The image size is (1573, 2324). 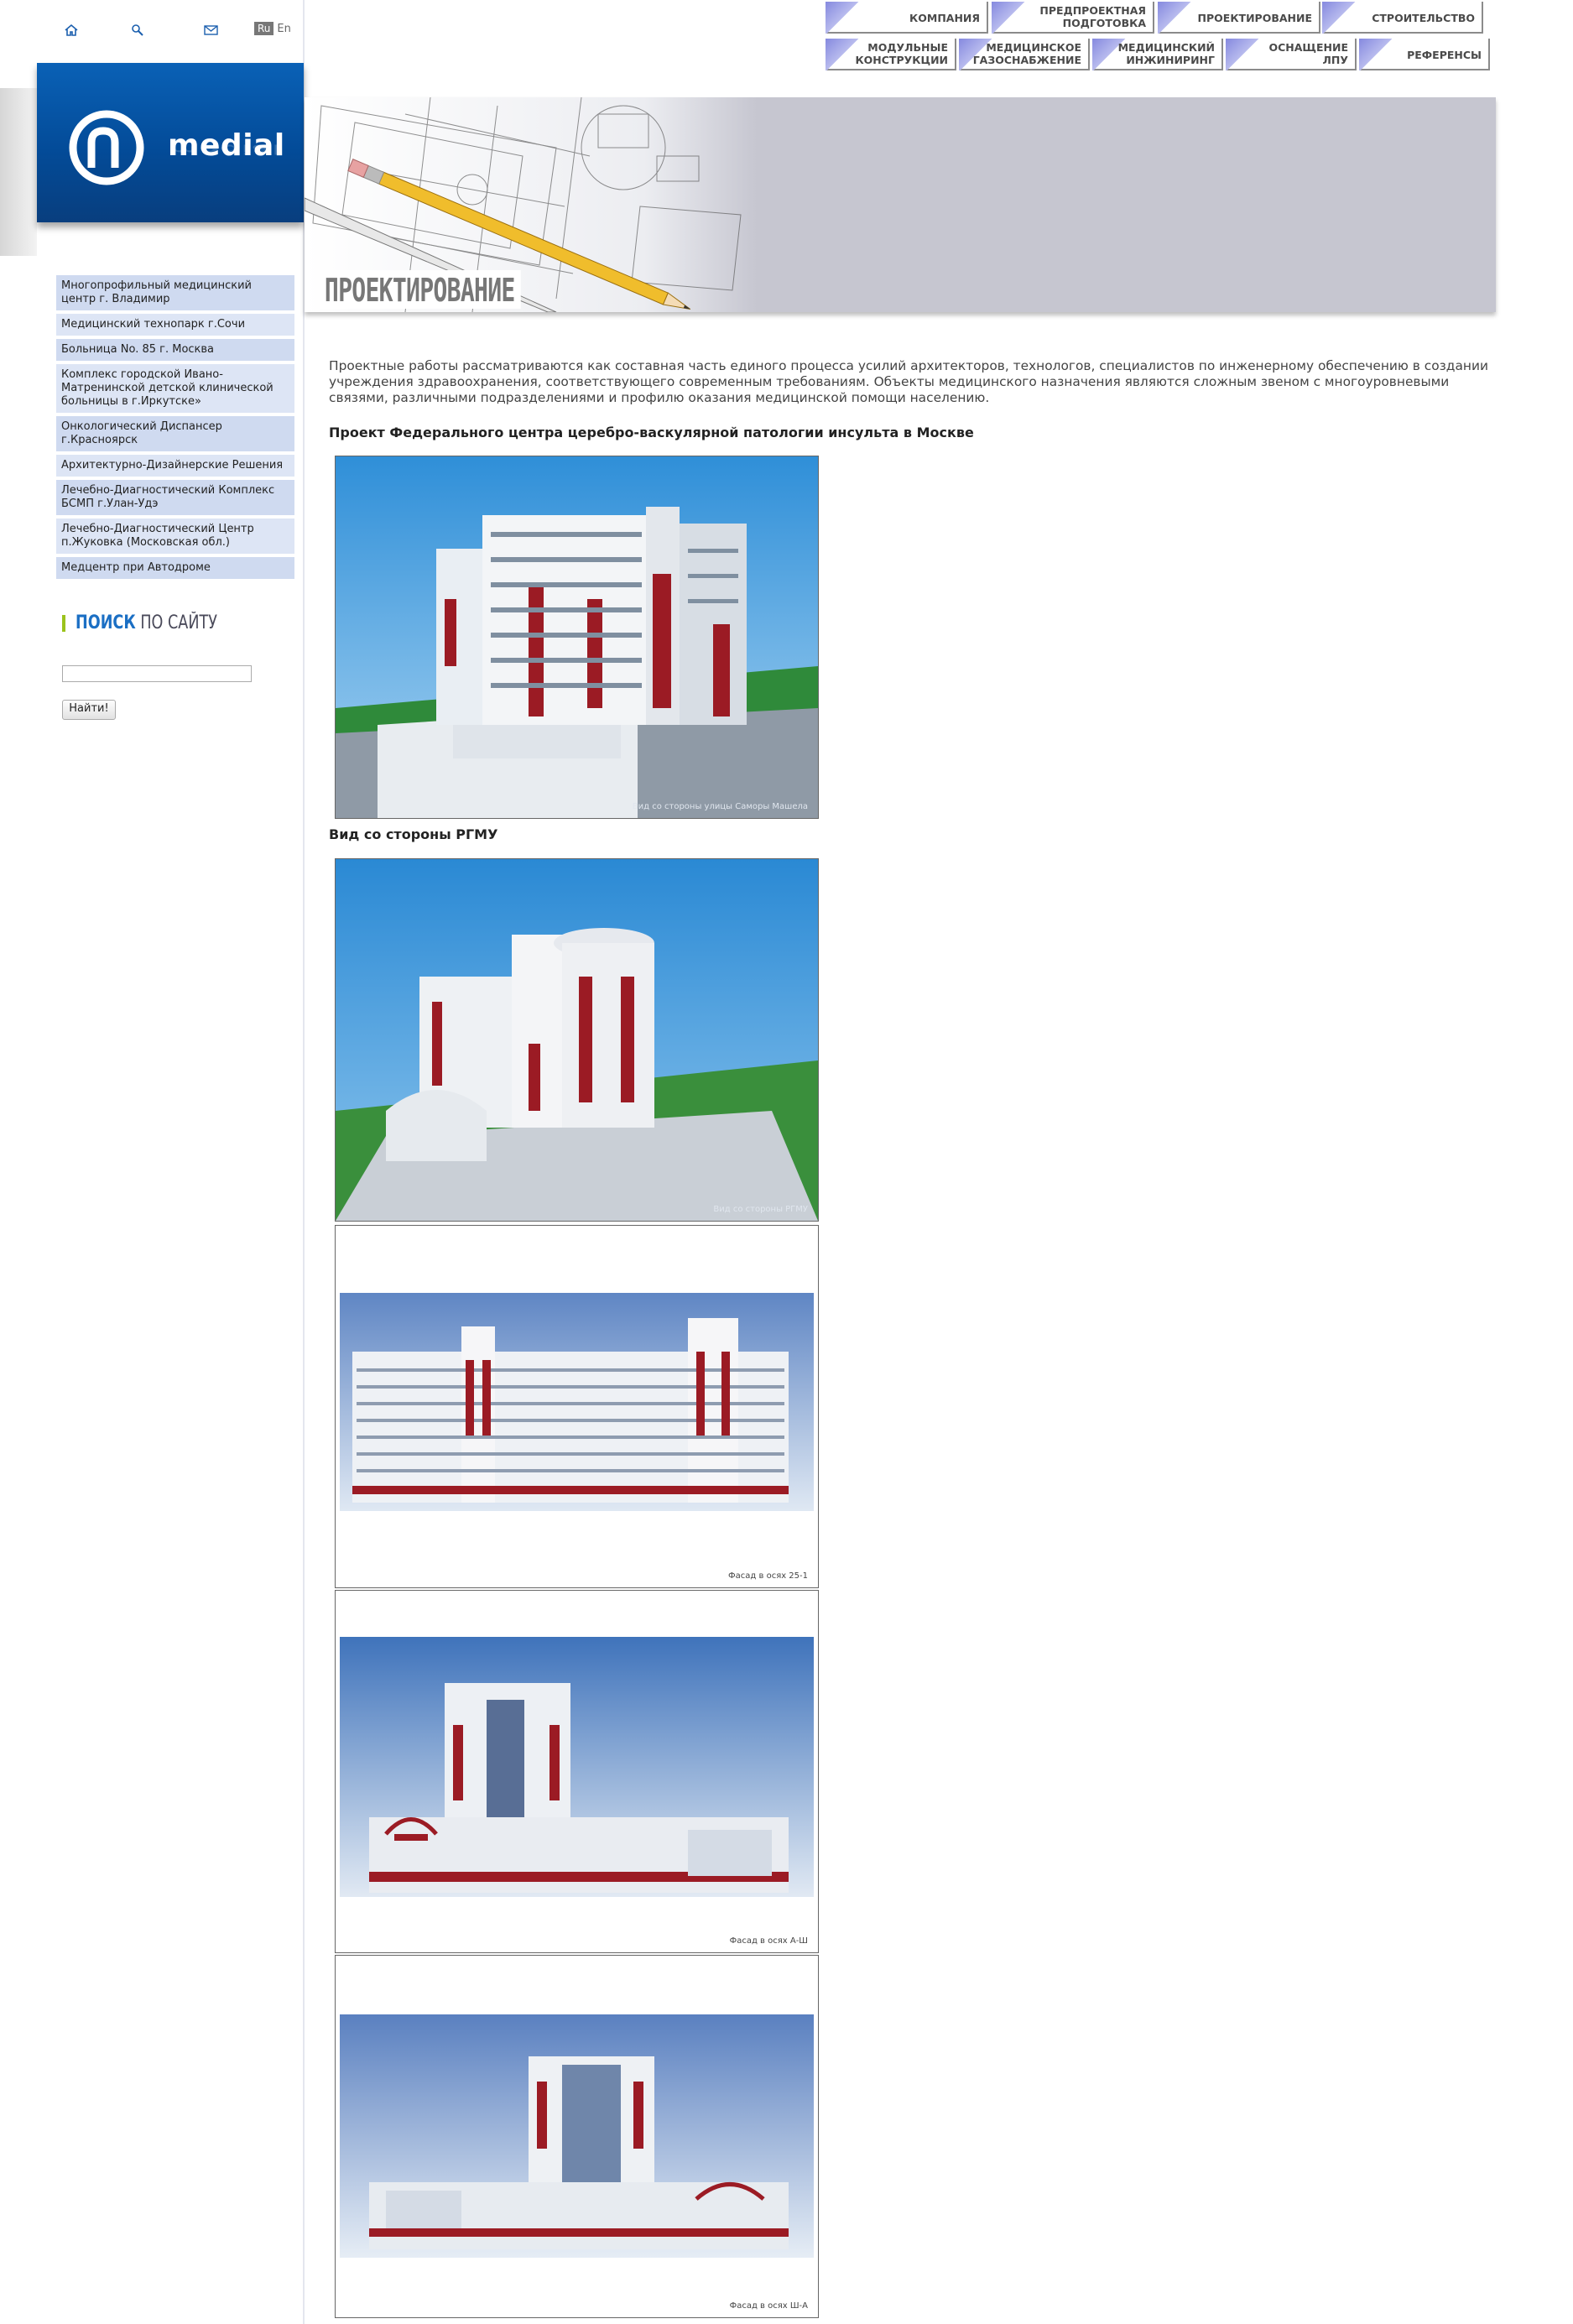 I want to click on nav-label: МЕДИЦИНСКИЙ ИНЖИНИРИНГ, so click(x=1166, y=53).